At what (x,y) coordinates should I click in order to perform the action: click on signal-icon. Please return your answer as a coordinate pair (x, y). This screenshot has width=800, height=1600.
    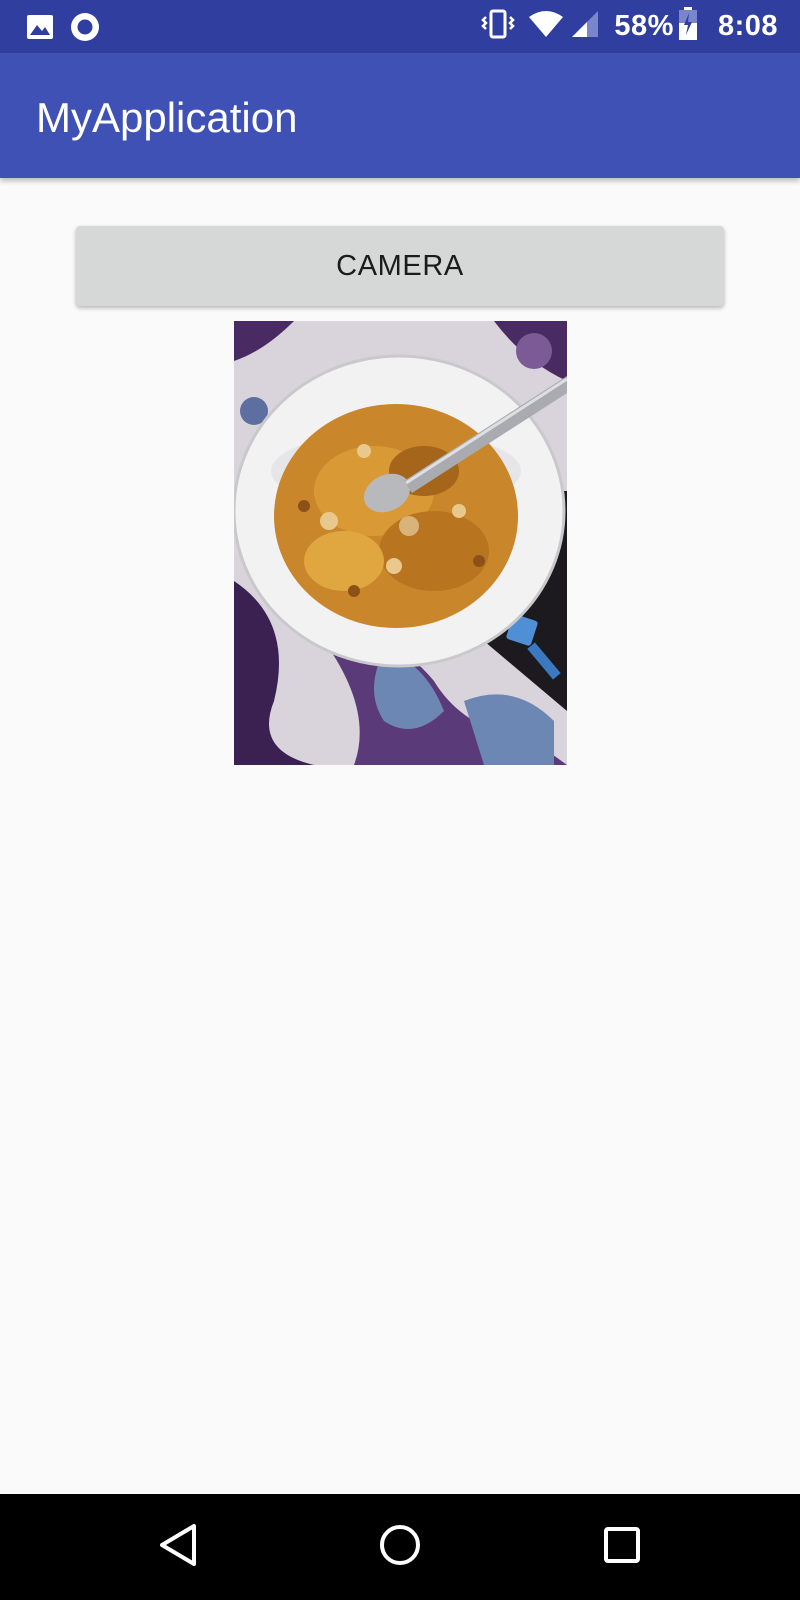
    Looking at the image, I should click on (585, 26).